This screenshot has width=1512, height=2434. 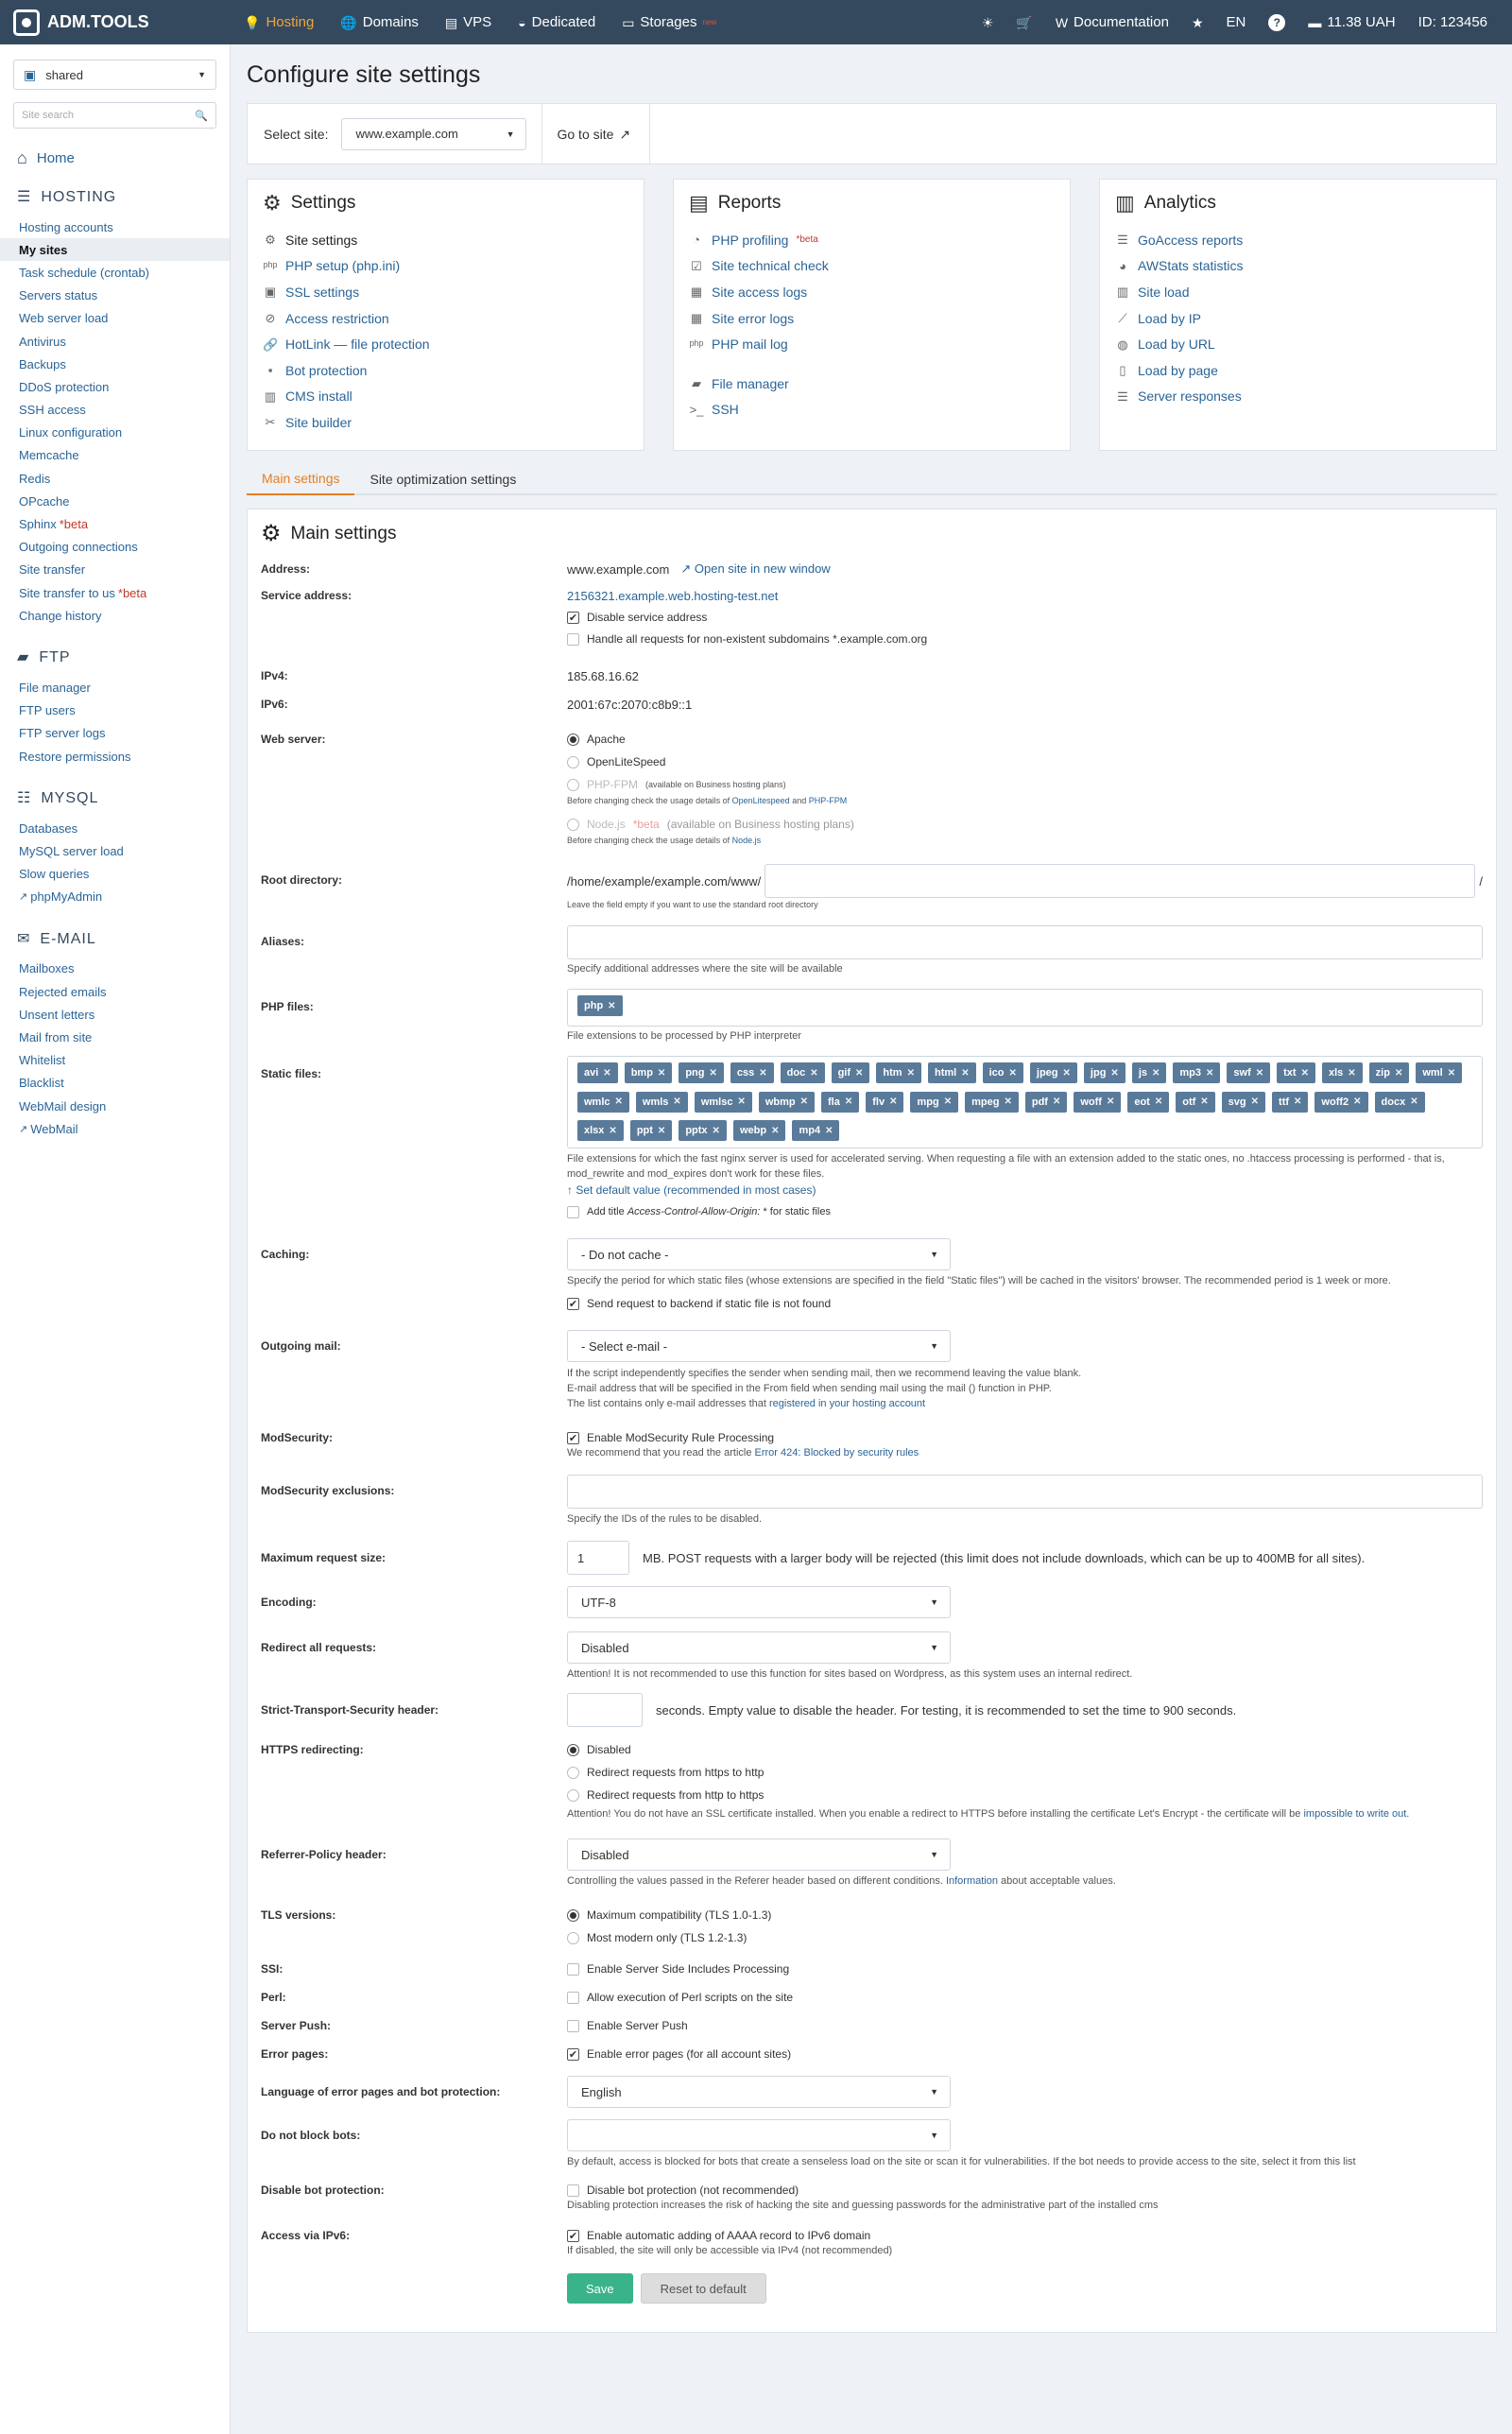 What do you see at coordinates (115, 828) in the screenshot?
I see `sidebar-item-mysql-databases: Databases` at bounding box center [115, 828].